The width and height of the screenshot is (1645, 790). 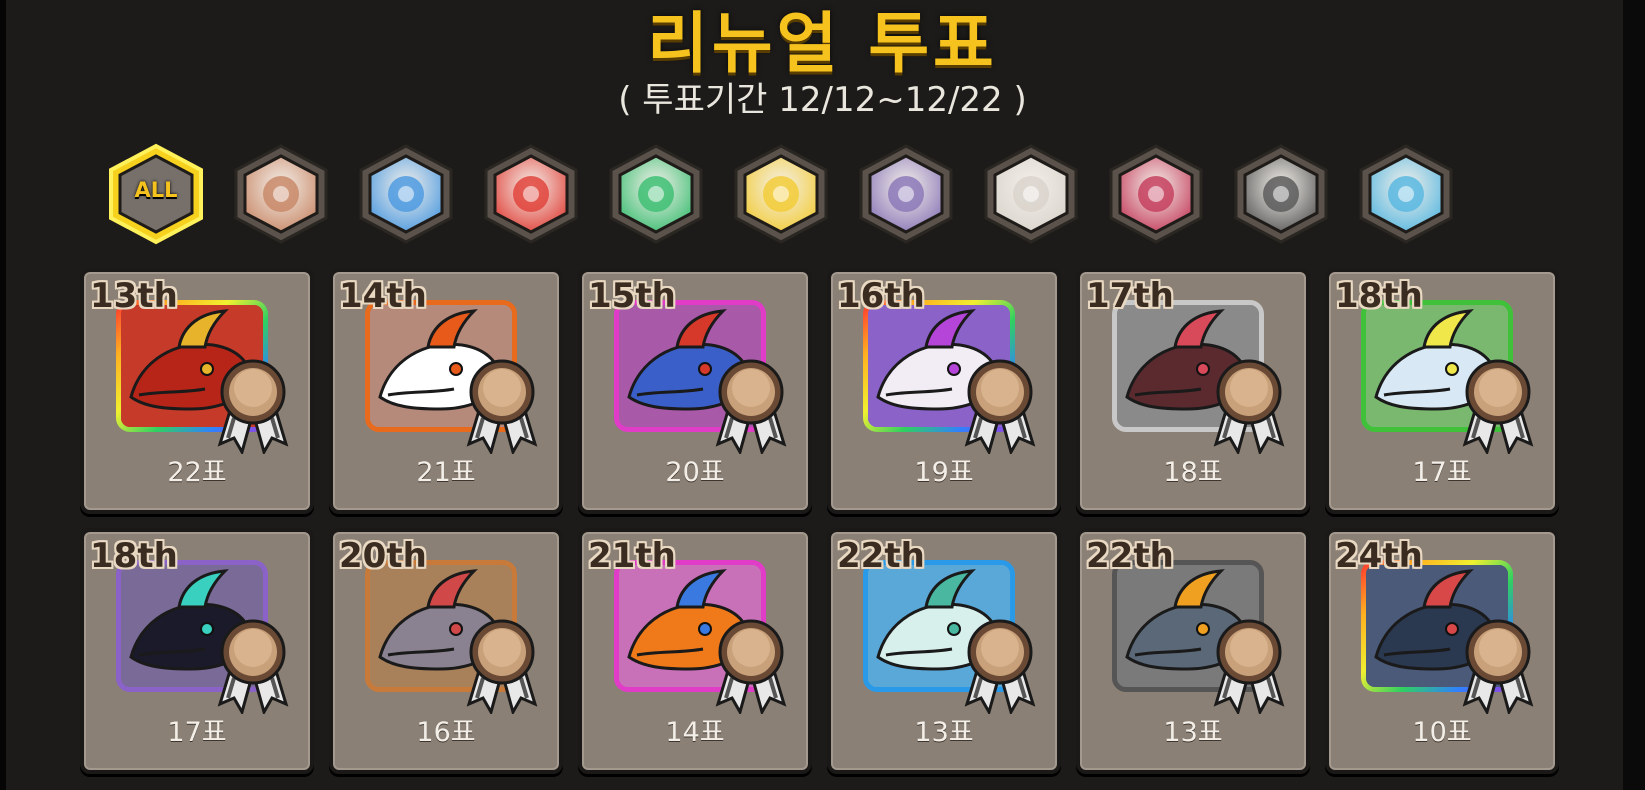 I want to click on filter-chaos, so click(x=1156, y=194).